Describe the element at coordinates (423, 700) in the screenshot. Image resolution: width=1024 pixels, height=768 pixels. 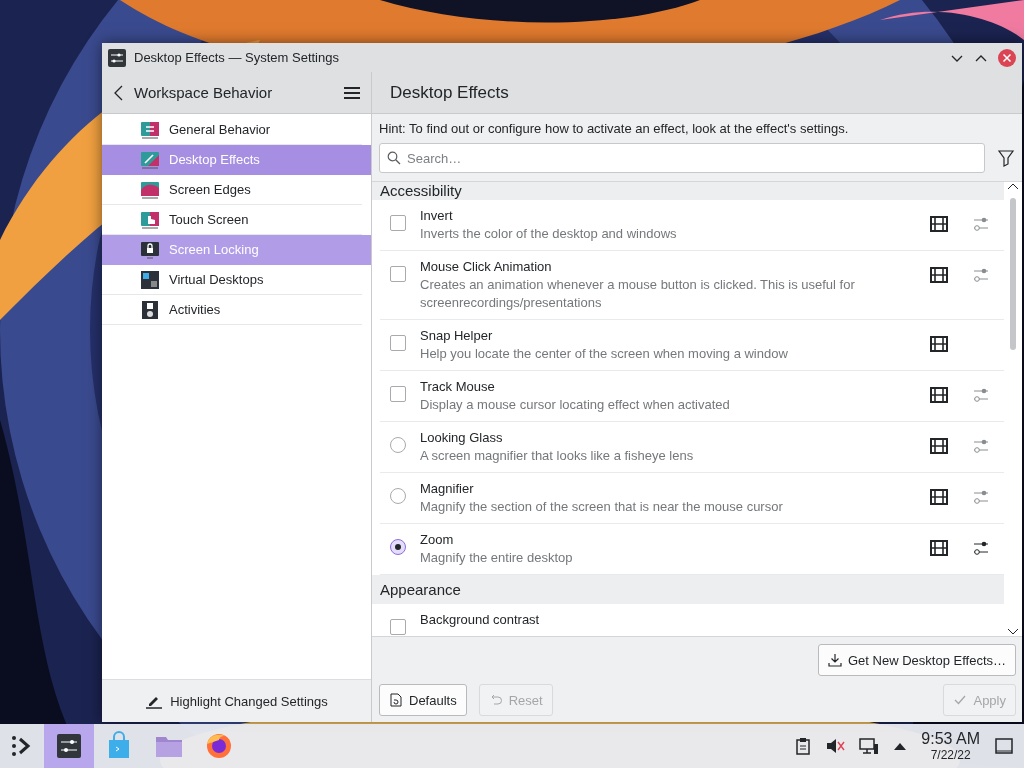
I see `defaults-button: Defaults` at that location.